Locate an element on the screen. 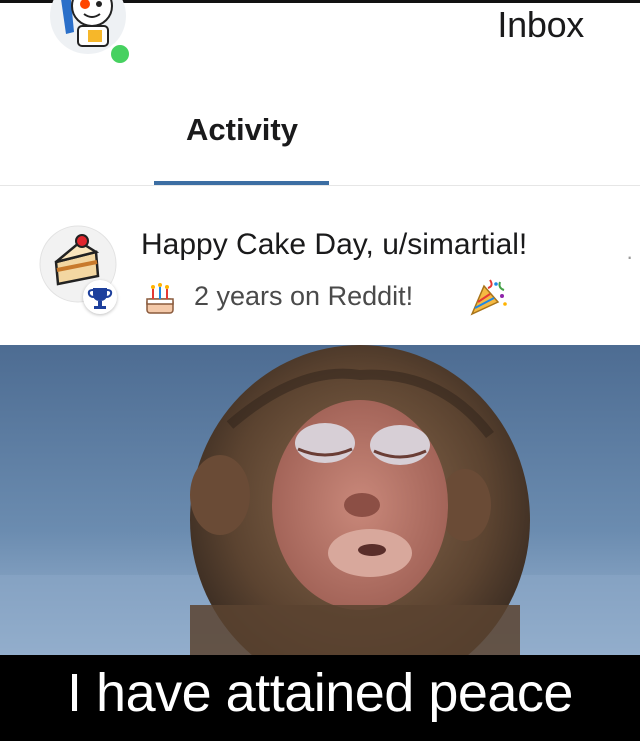 The image size is (640, 741). online-status-dot is located at coordinates (120, 54).